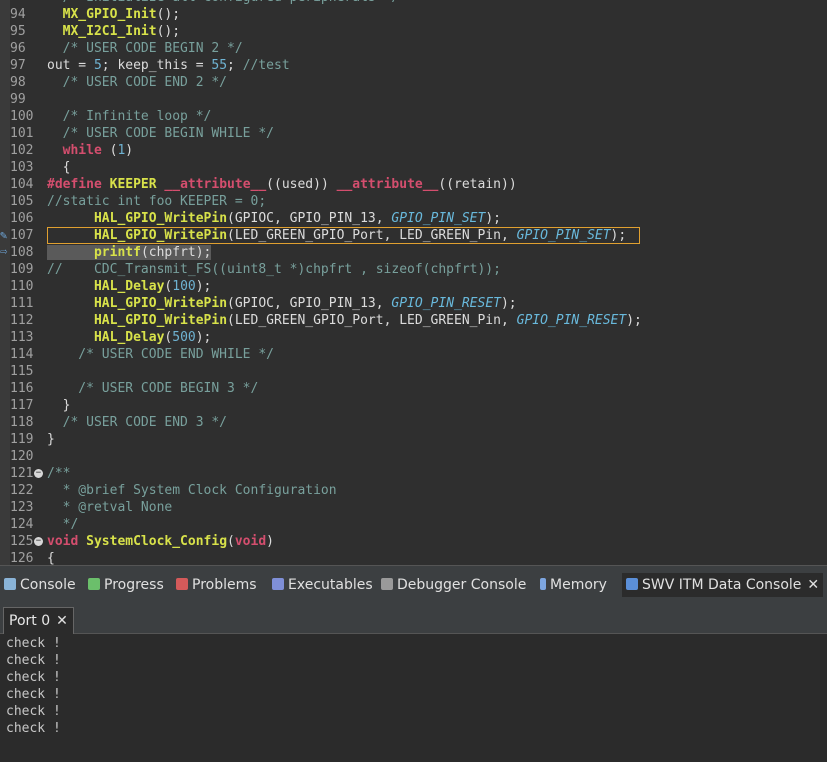 The image size is (827, 762). I want to click on line-number: 97, so click(18, 65).